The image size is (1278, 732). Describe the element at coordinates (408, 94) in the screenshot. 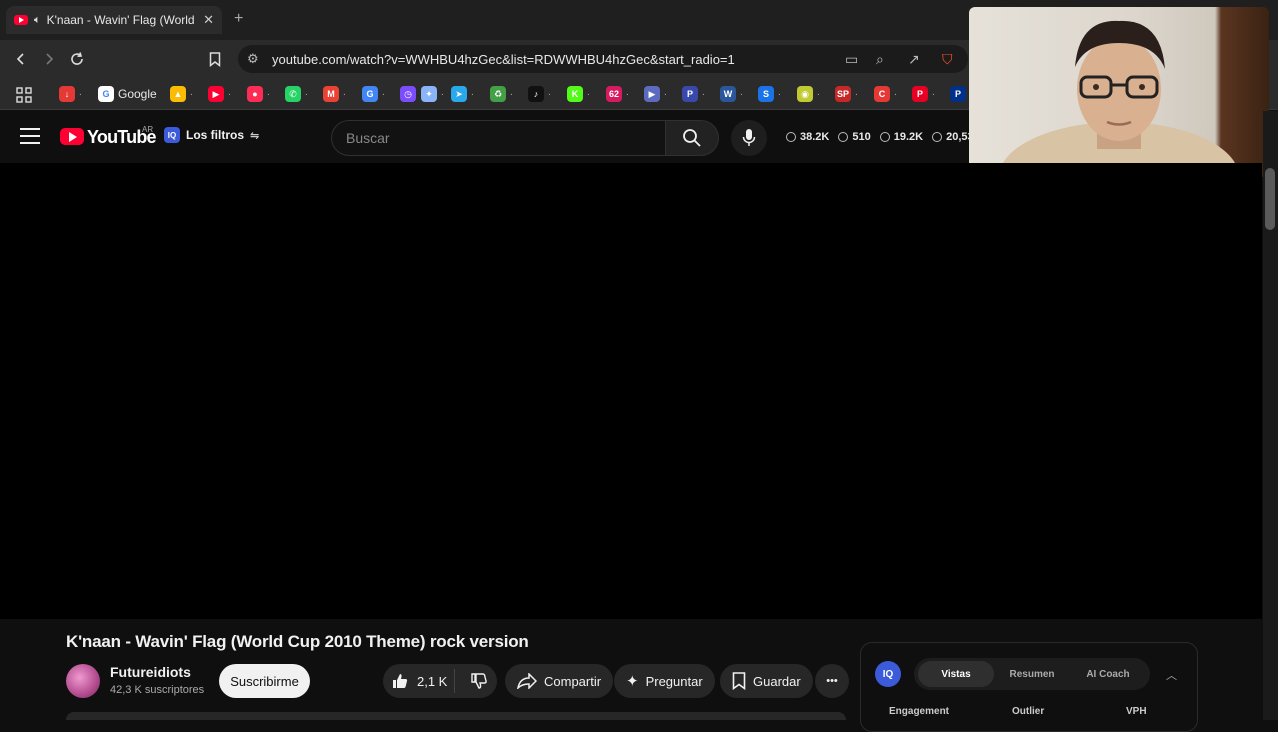

I see `bookmark-clock-icon: ◷` at that location.